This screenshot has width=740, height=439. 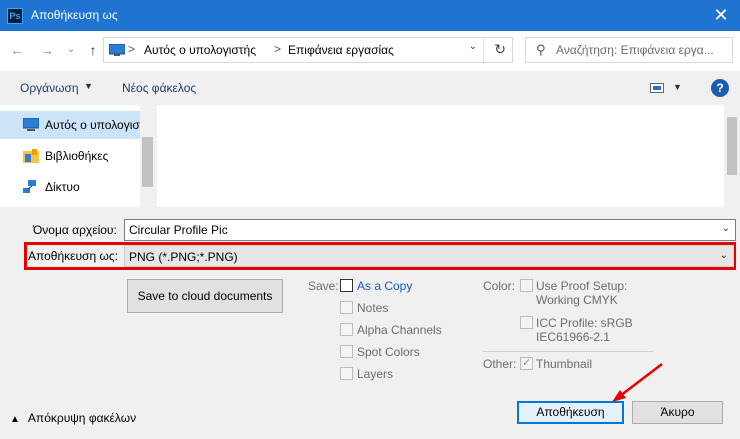 I want to click on close-icon: ✕, so click(x=721, y=15).